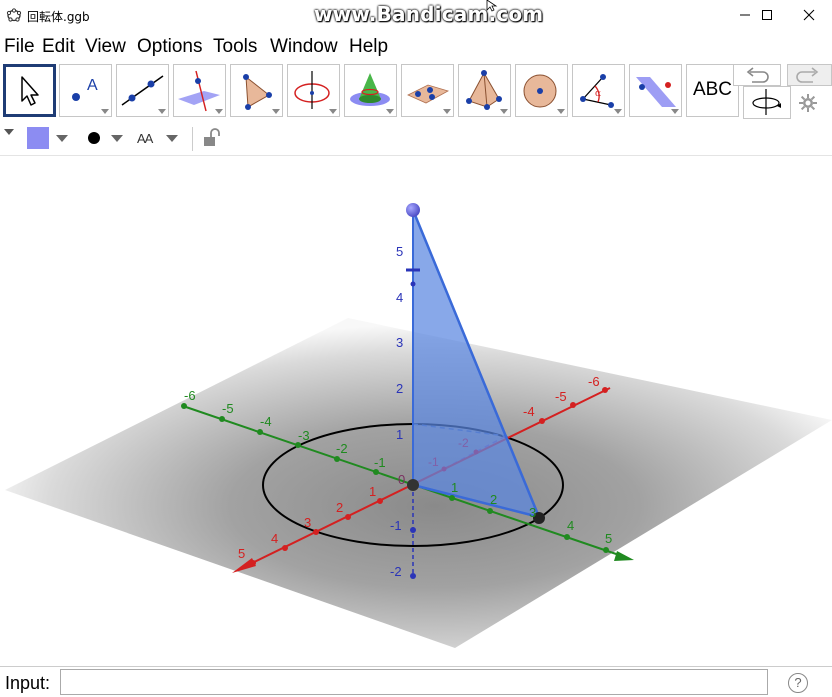 Image resolution: width=832 pixels, height=697 pixels. Describe the element at coordinates (380, 462) in the screenshot. I see `y-tick-label: -1` at that location.